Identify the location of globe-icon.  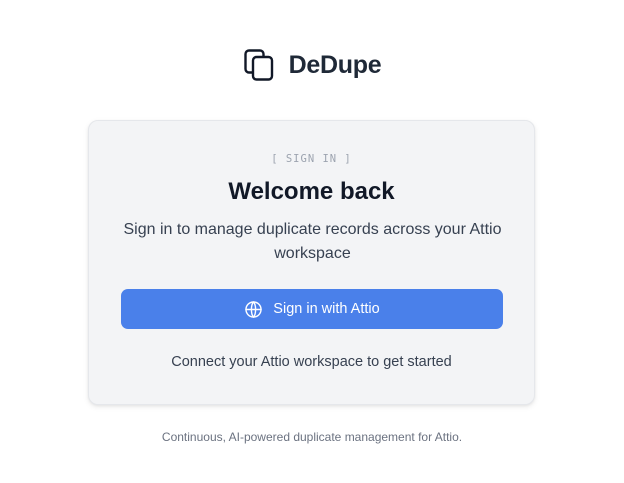
(254, 309).